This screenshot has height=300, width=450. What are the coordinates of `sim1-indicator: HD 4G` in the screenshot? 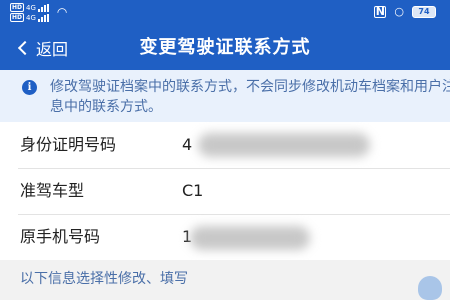 It's located at (29, 7).